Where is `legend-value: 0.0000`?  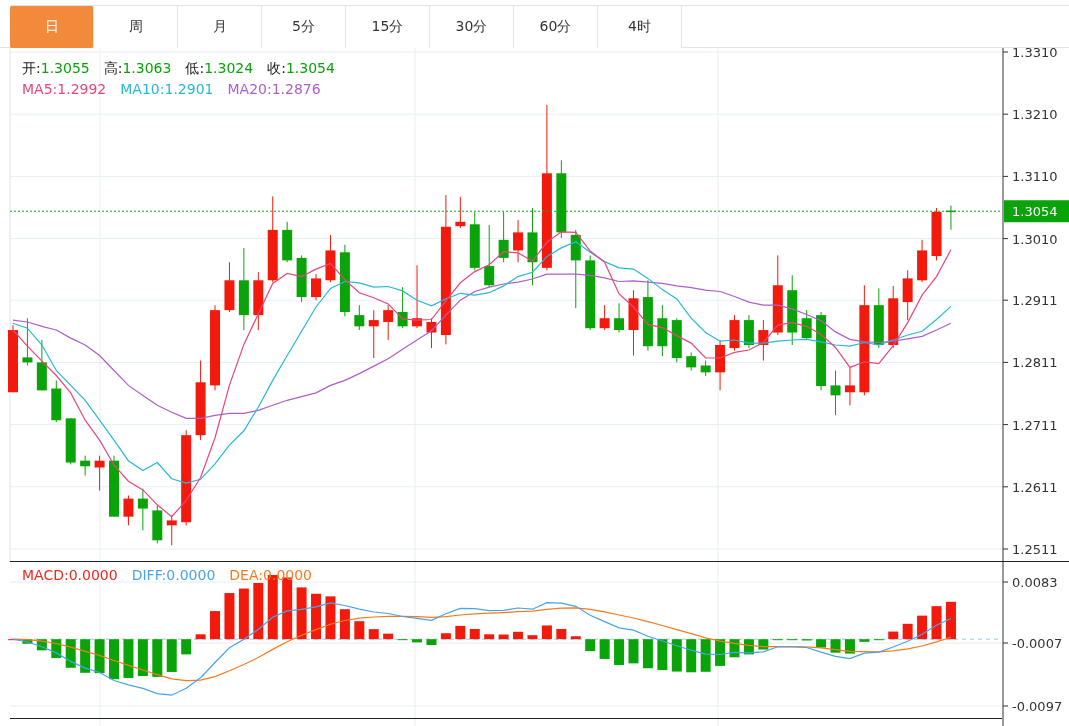
legend-value: 0.0000 is located at coordinates (93, 575).